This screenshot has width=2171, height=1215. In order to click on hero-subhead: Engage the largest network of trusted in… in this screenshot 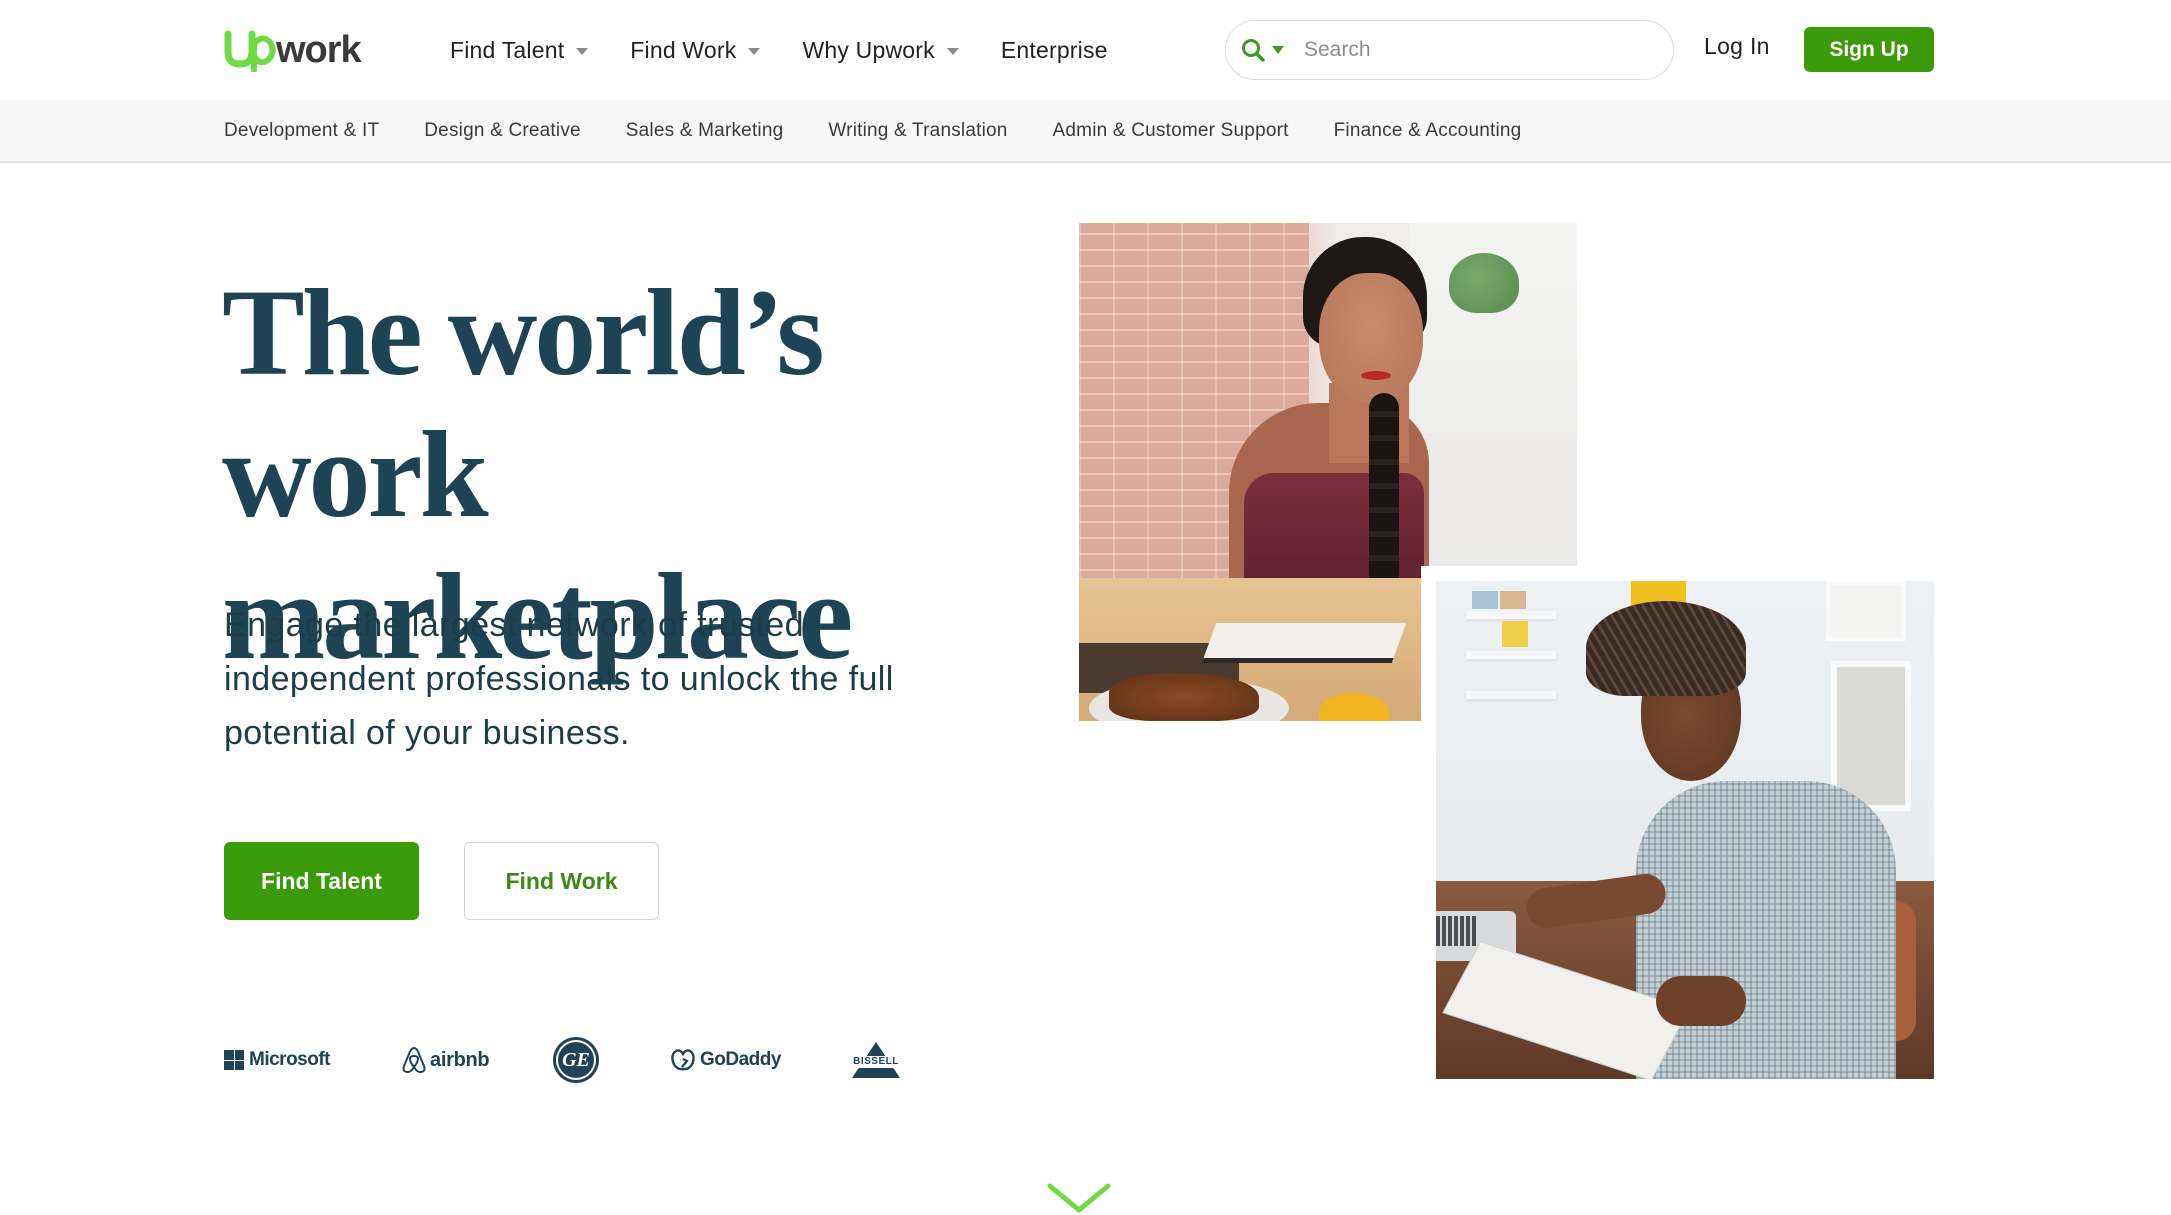, I will do `click(559, 679)`.